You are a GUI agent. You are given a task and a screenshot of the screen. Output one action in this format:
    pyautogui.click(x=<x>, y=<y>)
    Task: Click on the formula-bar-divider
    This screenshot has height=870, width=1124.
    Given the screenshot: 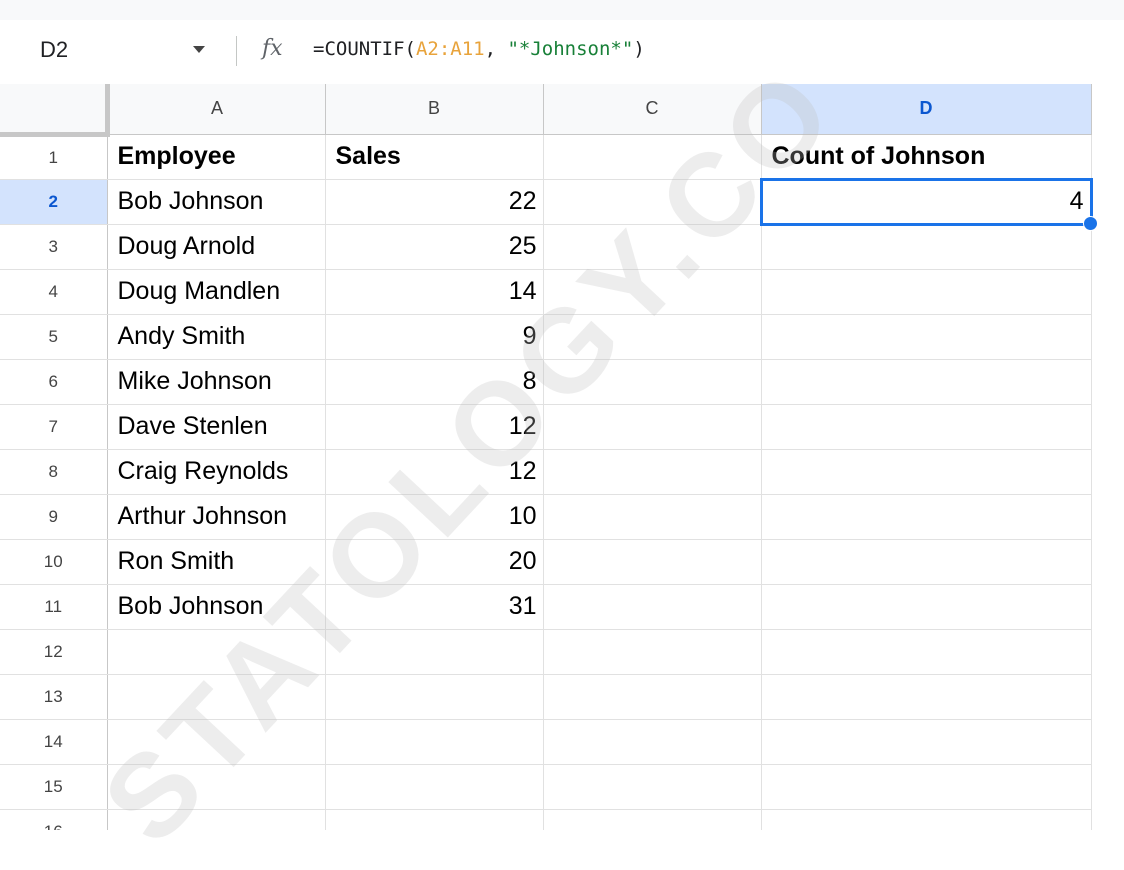 What is the action you would take?
    pyautogui.click(x=236, y=51)
    